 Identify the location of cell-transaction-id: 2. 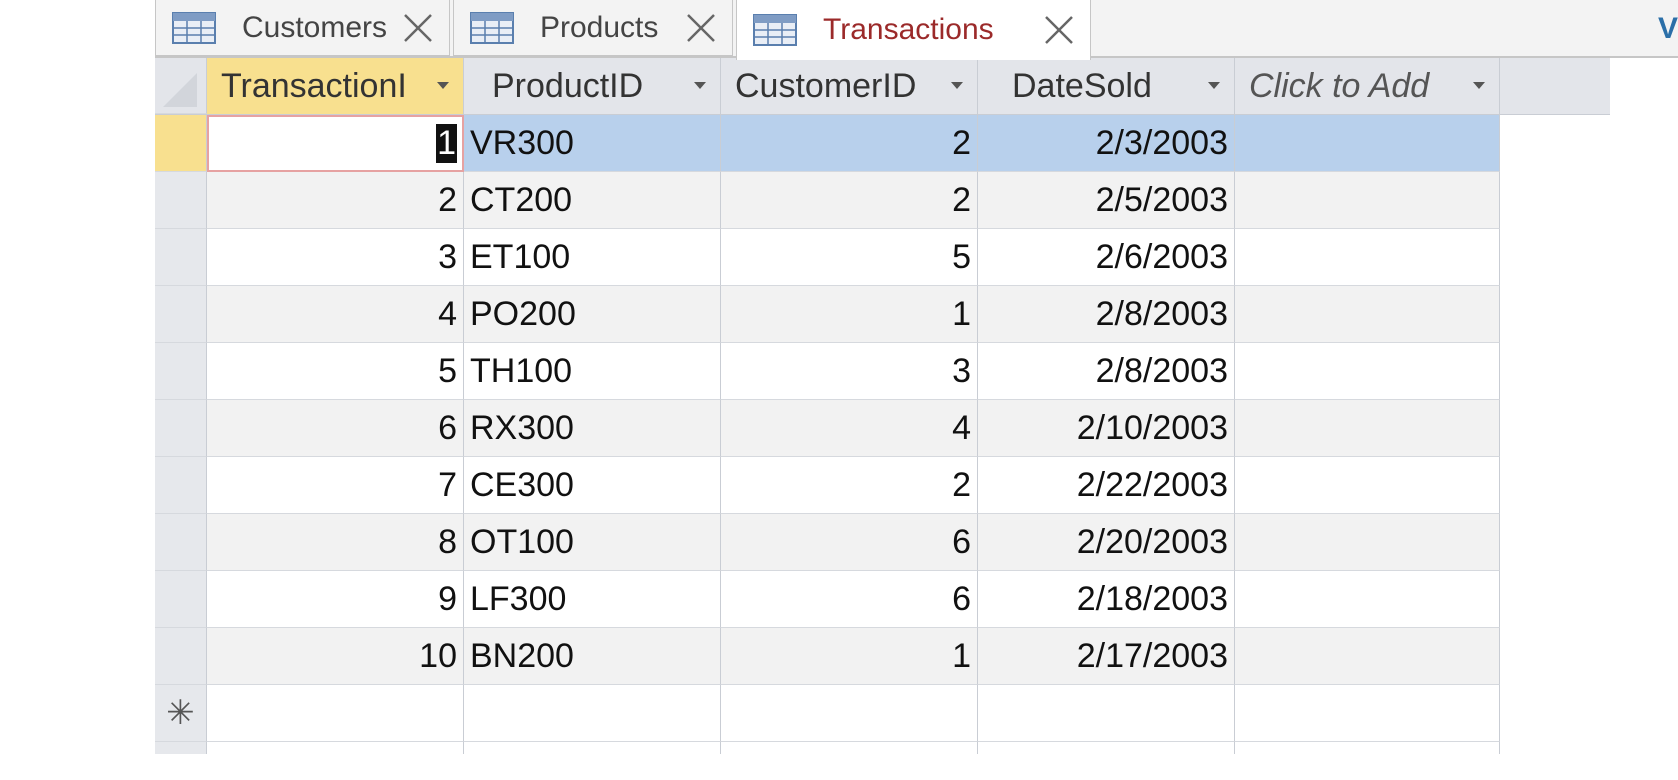
(335, 200).